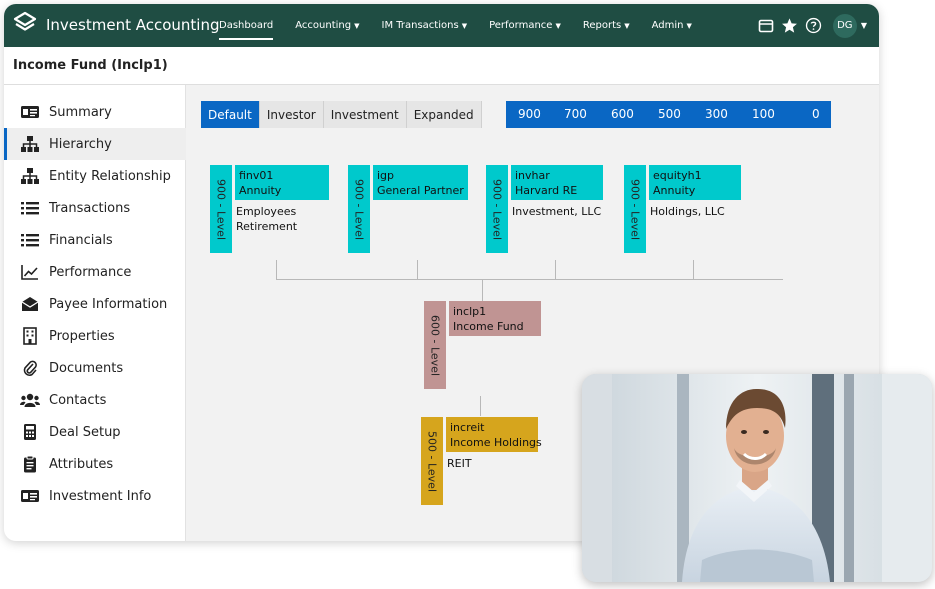 The width and height of the screenshot is (935, 589). What do you see at coordinates (622, 114) in the screenshot?
I see `level-600: 600` at bounding box center [622, 114].